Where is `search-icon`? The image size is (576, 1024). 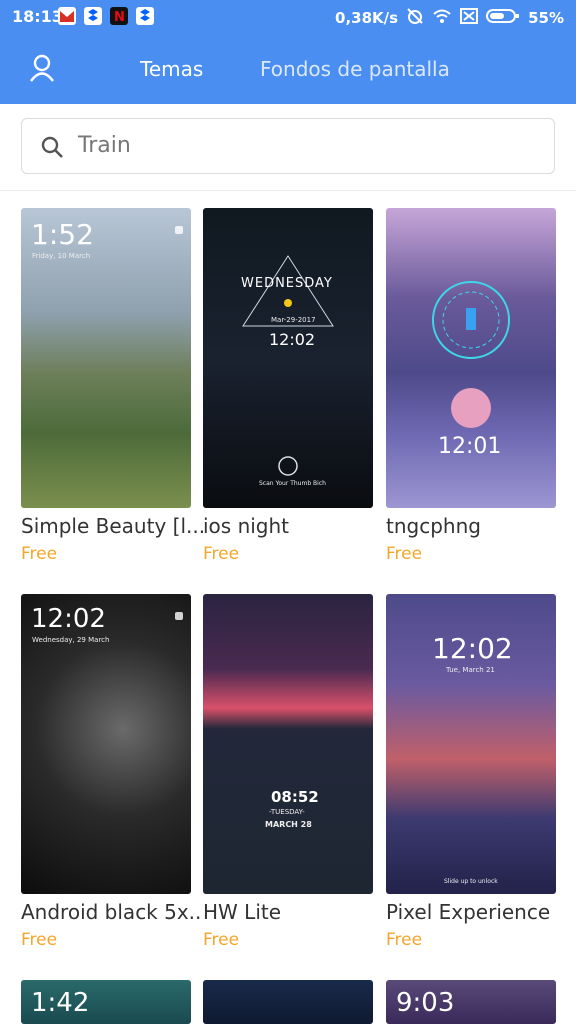 search-icon is located at coordinates (52, 147).